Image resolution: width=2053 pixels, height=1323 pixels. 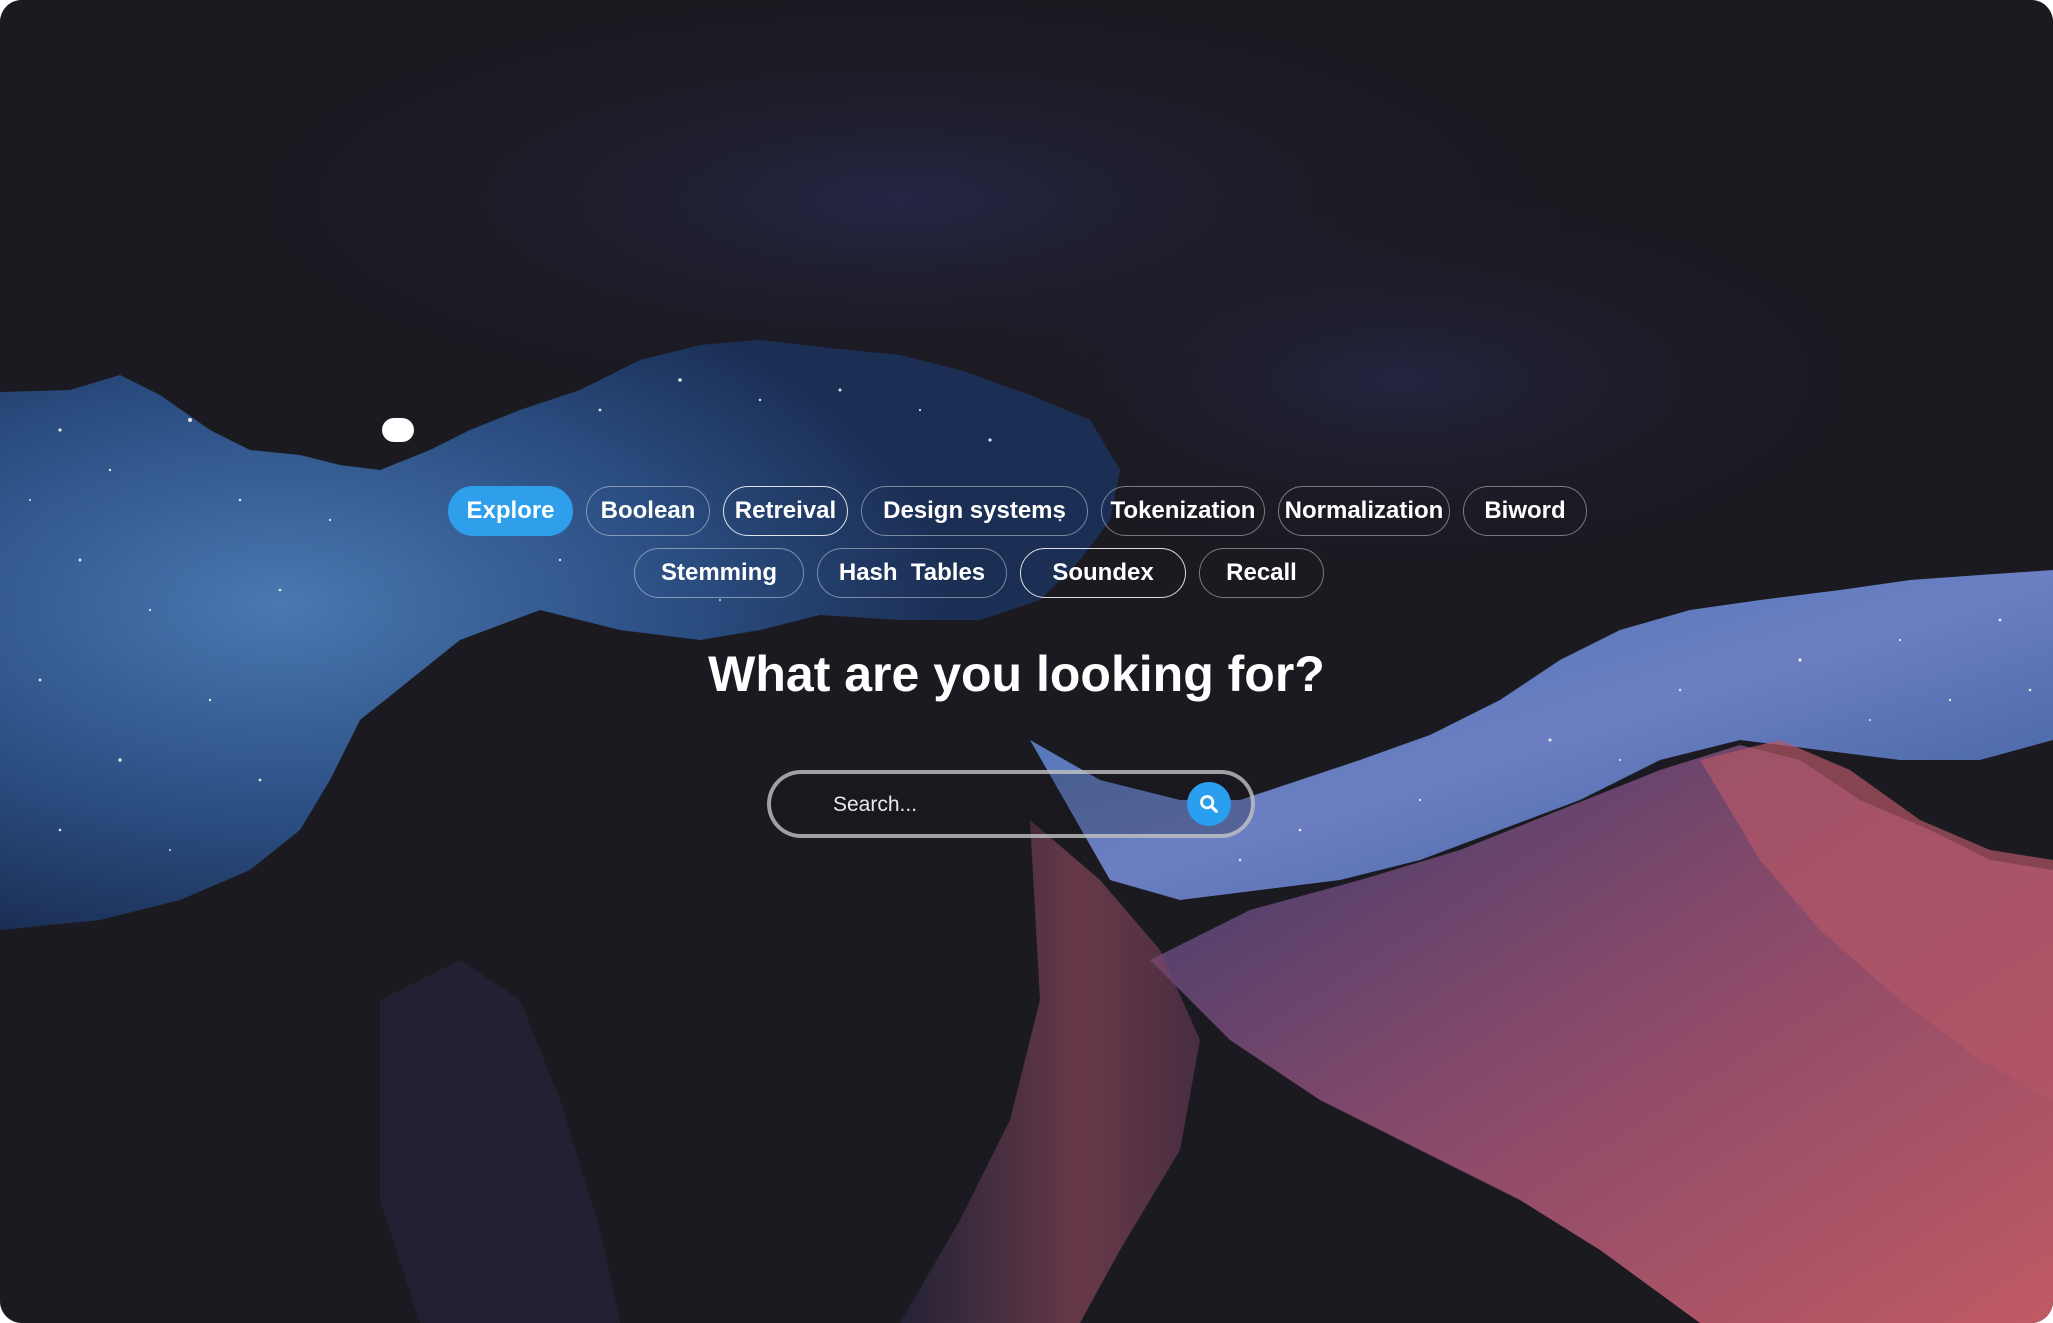 I want to click on search-button, so click(x=1209, y=804).